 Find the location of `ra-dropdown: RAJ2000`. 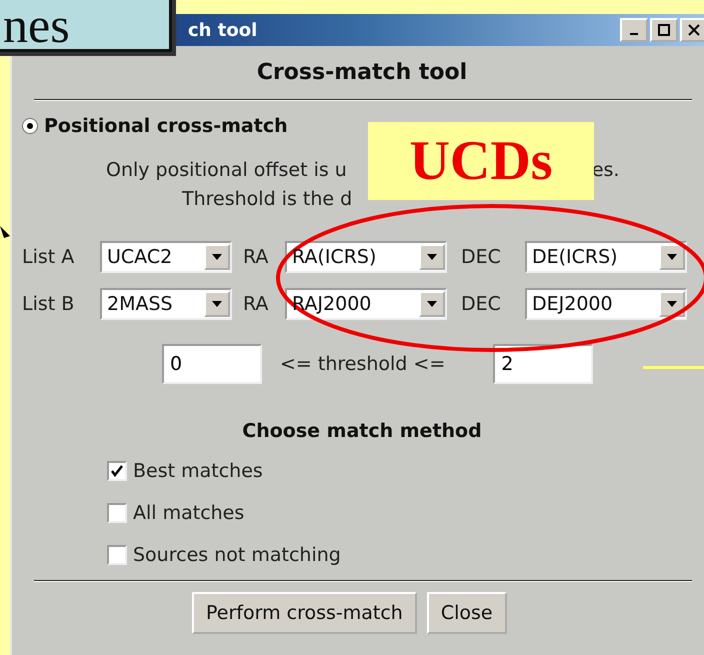

ra-dropdown: RAJ2000 is located at coordinates (366, 304).